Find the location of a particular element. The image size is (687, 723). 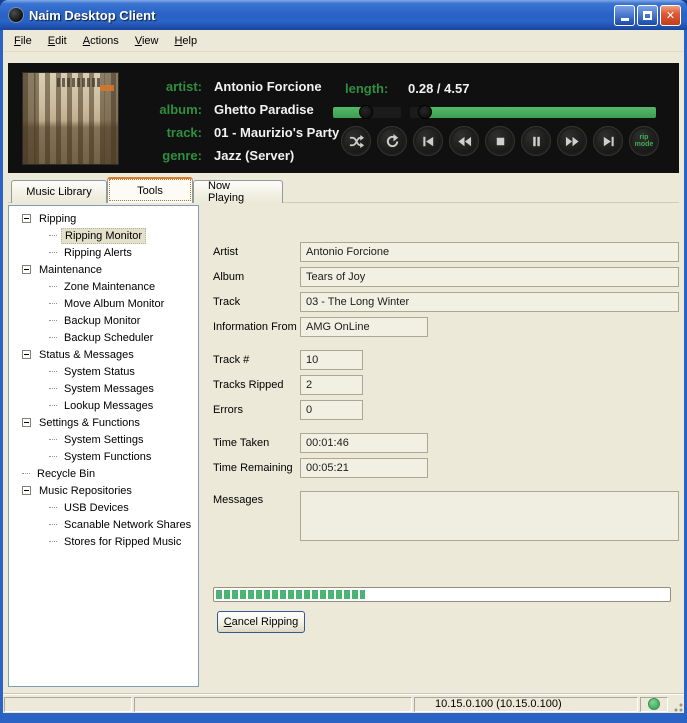

tree-item-ripping: Ripping is located at coordinates (103, 218).